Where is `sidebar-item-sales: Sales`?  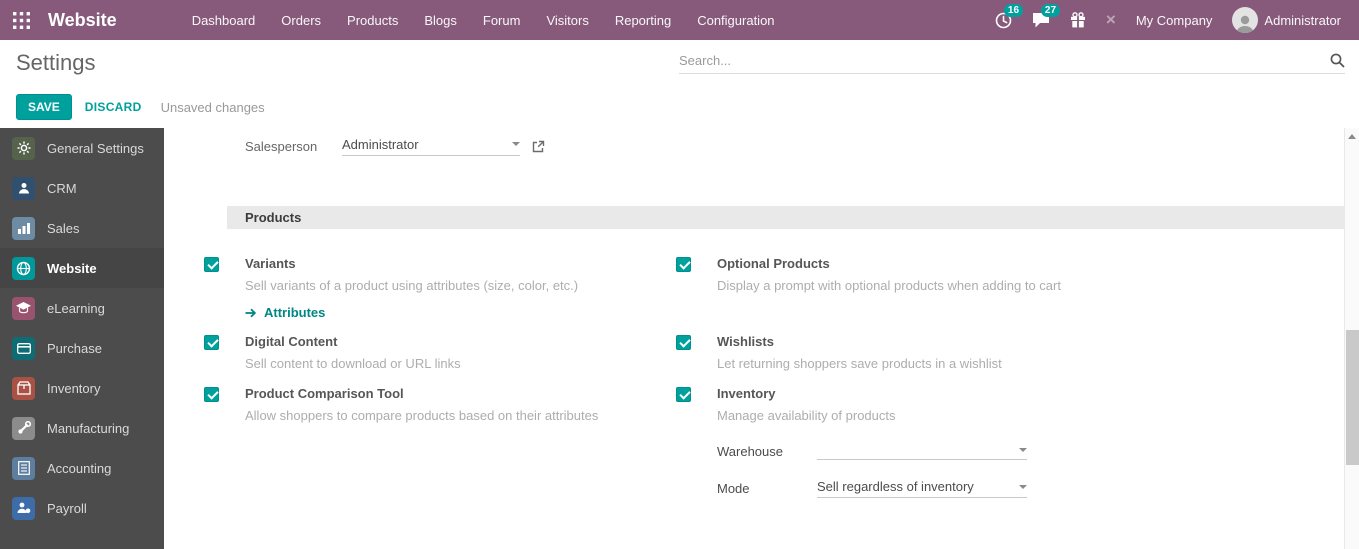
sidebar-item-sales: Sales is located at coordinates (82, 228).